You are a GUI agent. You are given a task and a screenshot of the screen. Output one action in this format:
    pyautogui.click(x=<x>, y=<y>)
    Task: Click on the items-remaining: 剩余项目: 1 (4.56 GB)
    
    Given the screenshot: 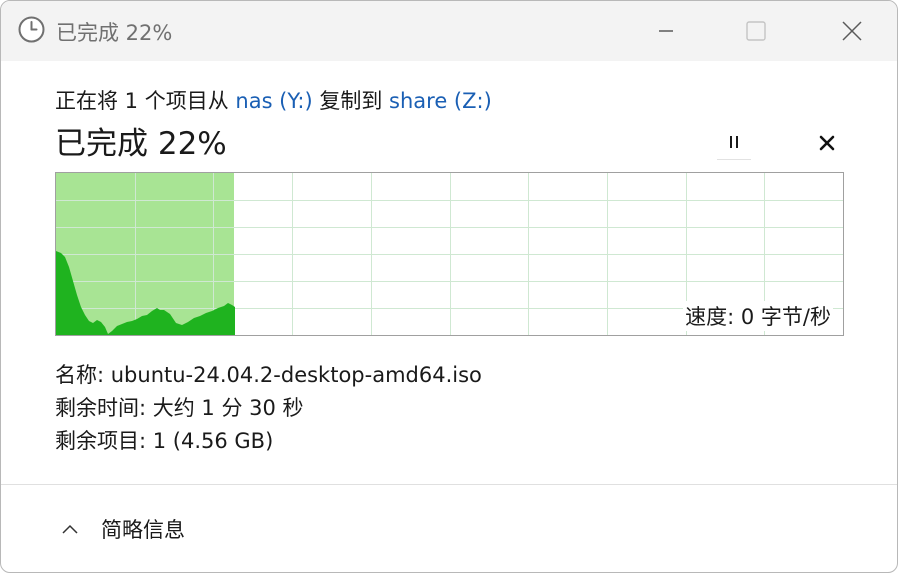 What is the action you would take?
    pyautogui.click(x=164, y=441)
    